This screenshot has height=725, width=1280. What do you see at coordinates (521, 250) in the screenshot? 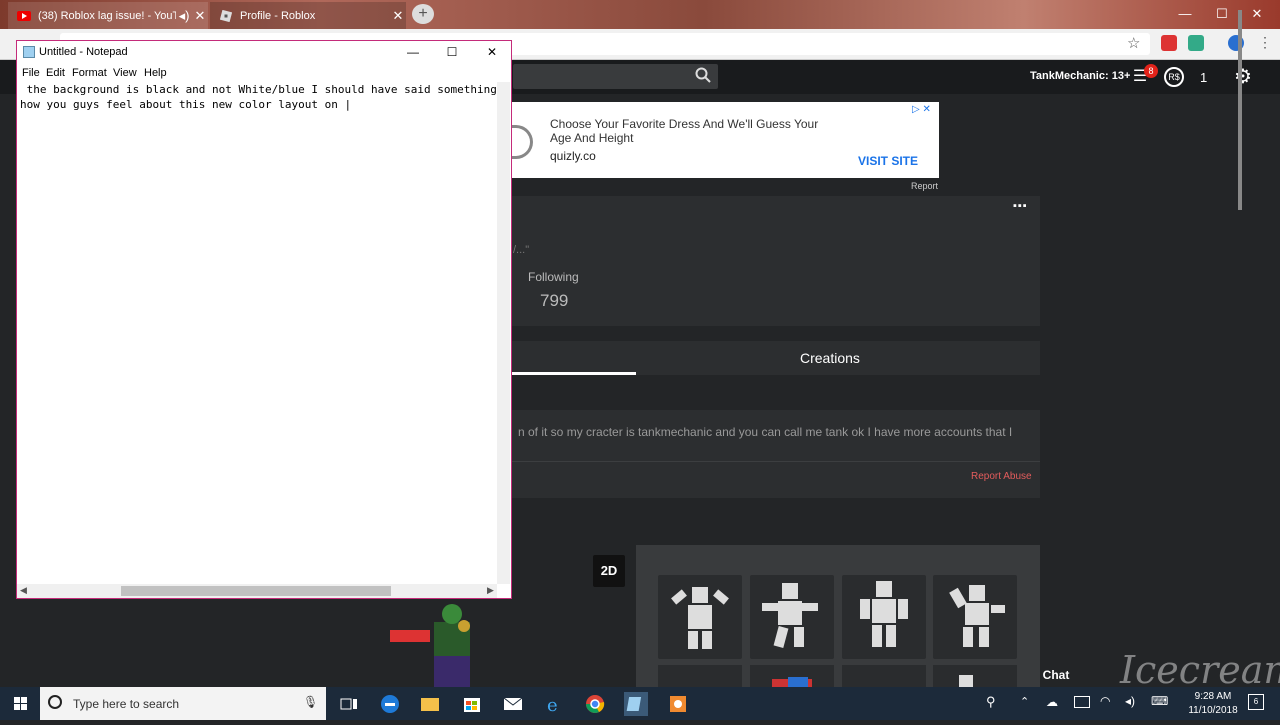
I see `status-text: /..."` at bounding box center [521, 250].